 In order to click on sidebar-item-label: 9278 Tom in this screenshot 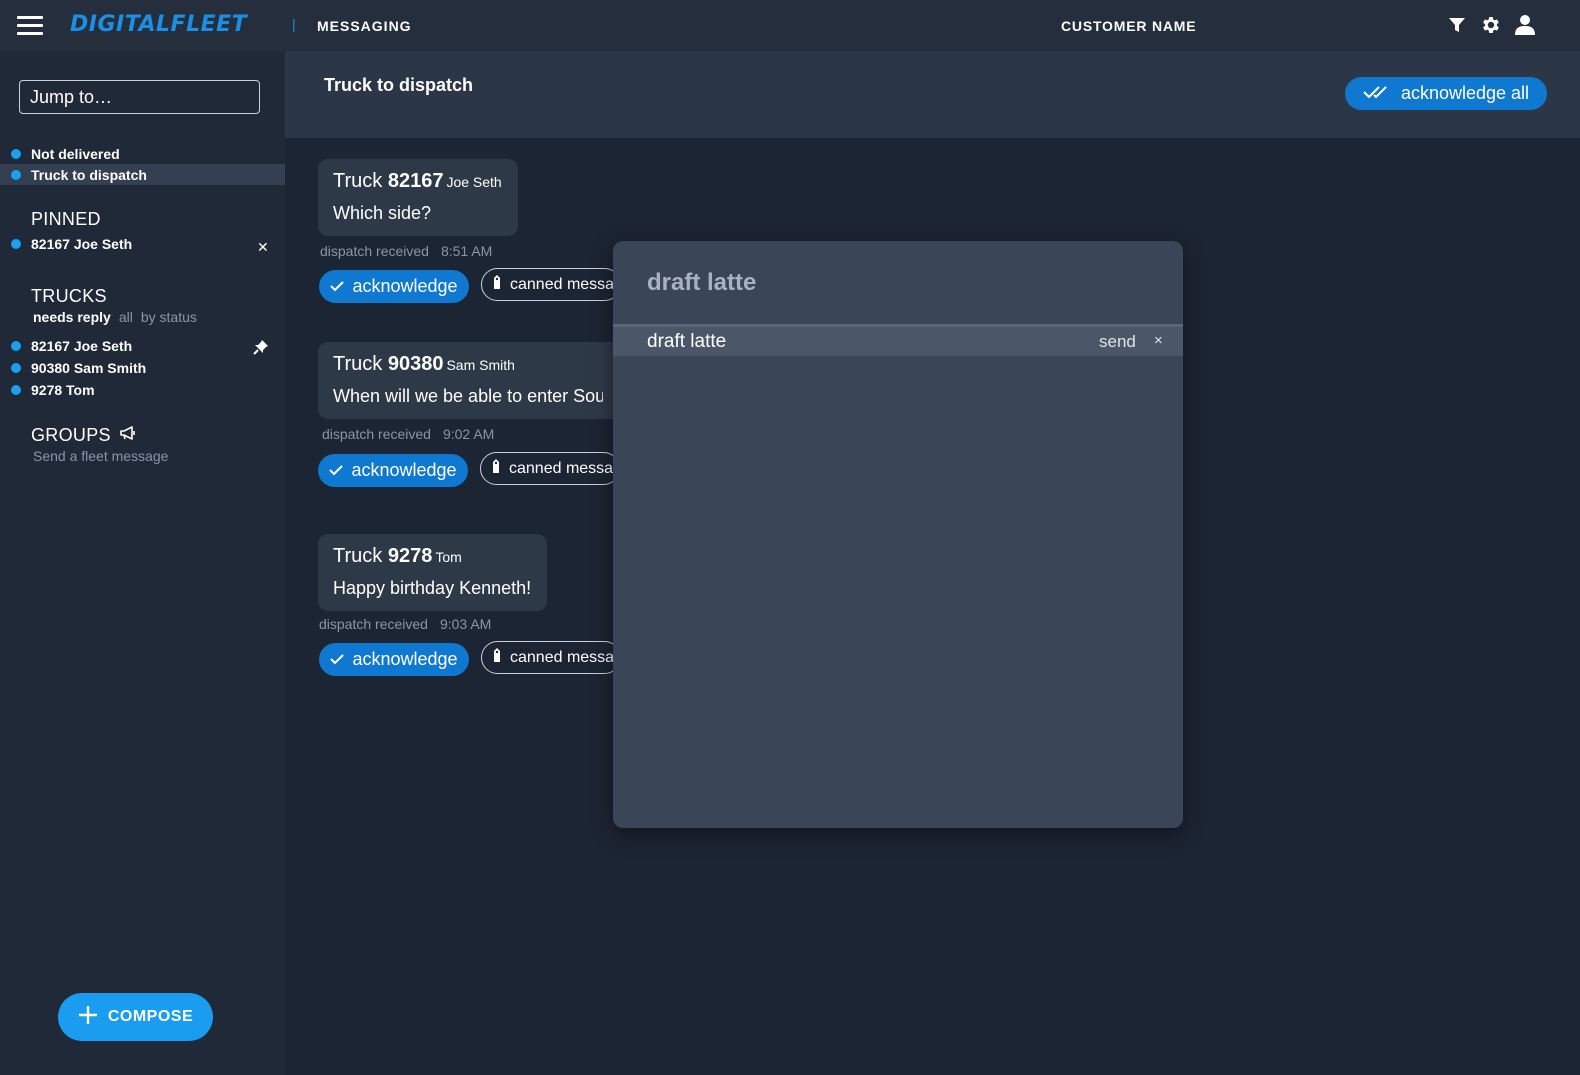, I will do `click(63, 389)`.